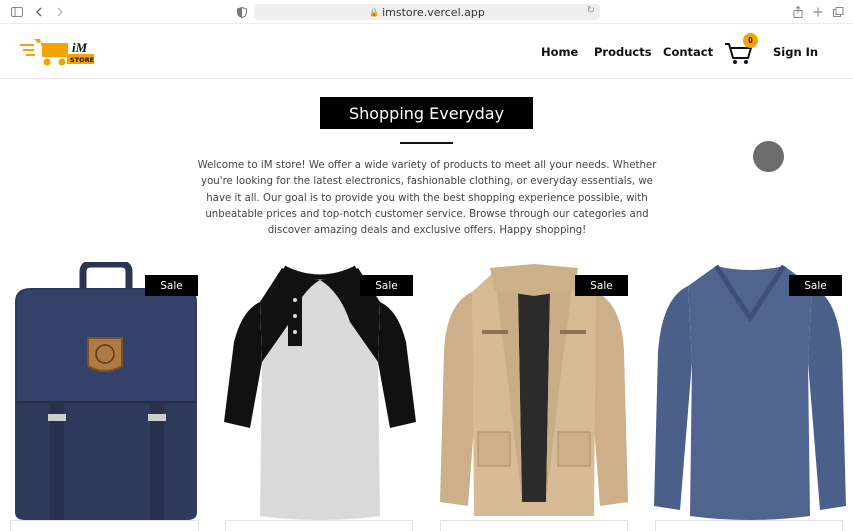  I want to click on site-navbar: iM STORE Home Products Contact 0 Sign In, so click(426, 52).